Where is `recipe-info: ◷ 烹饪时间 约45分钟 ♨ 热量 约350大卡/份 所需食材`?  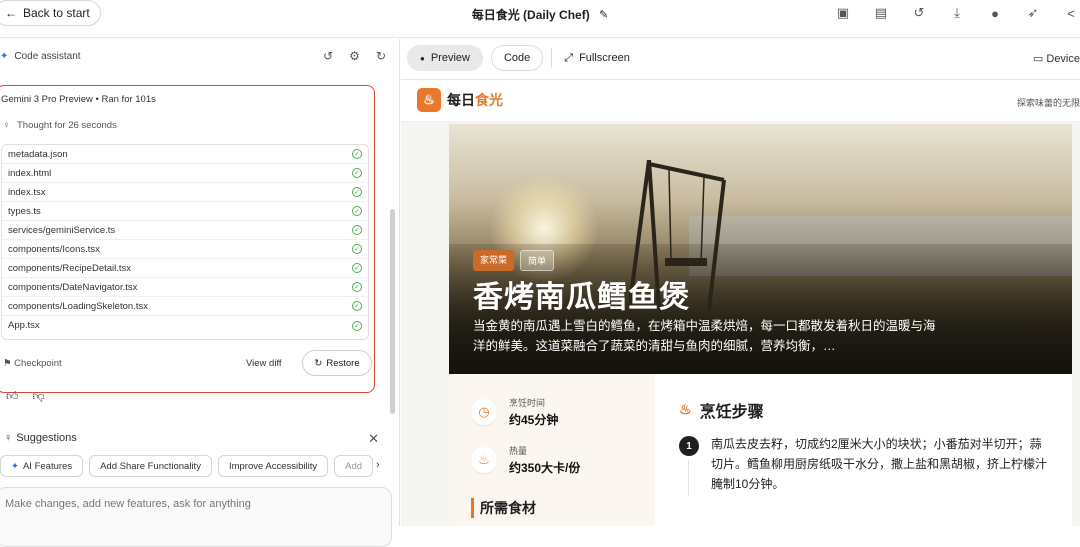
recipe-info: ◷ 烹饪时间 约45分钟 ♨ 热量 约350大卡/份 所需食材 is located at coordinates (552, 450).